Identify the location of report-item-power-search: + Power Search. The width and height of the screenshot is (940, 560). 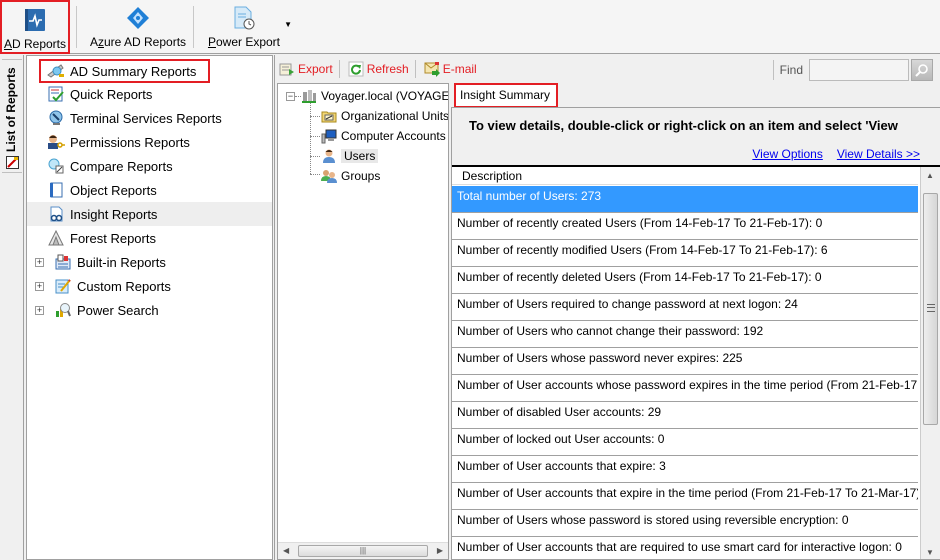
(149, 310).